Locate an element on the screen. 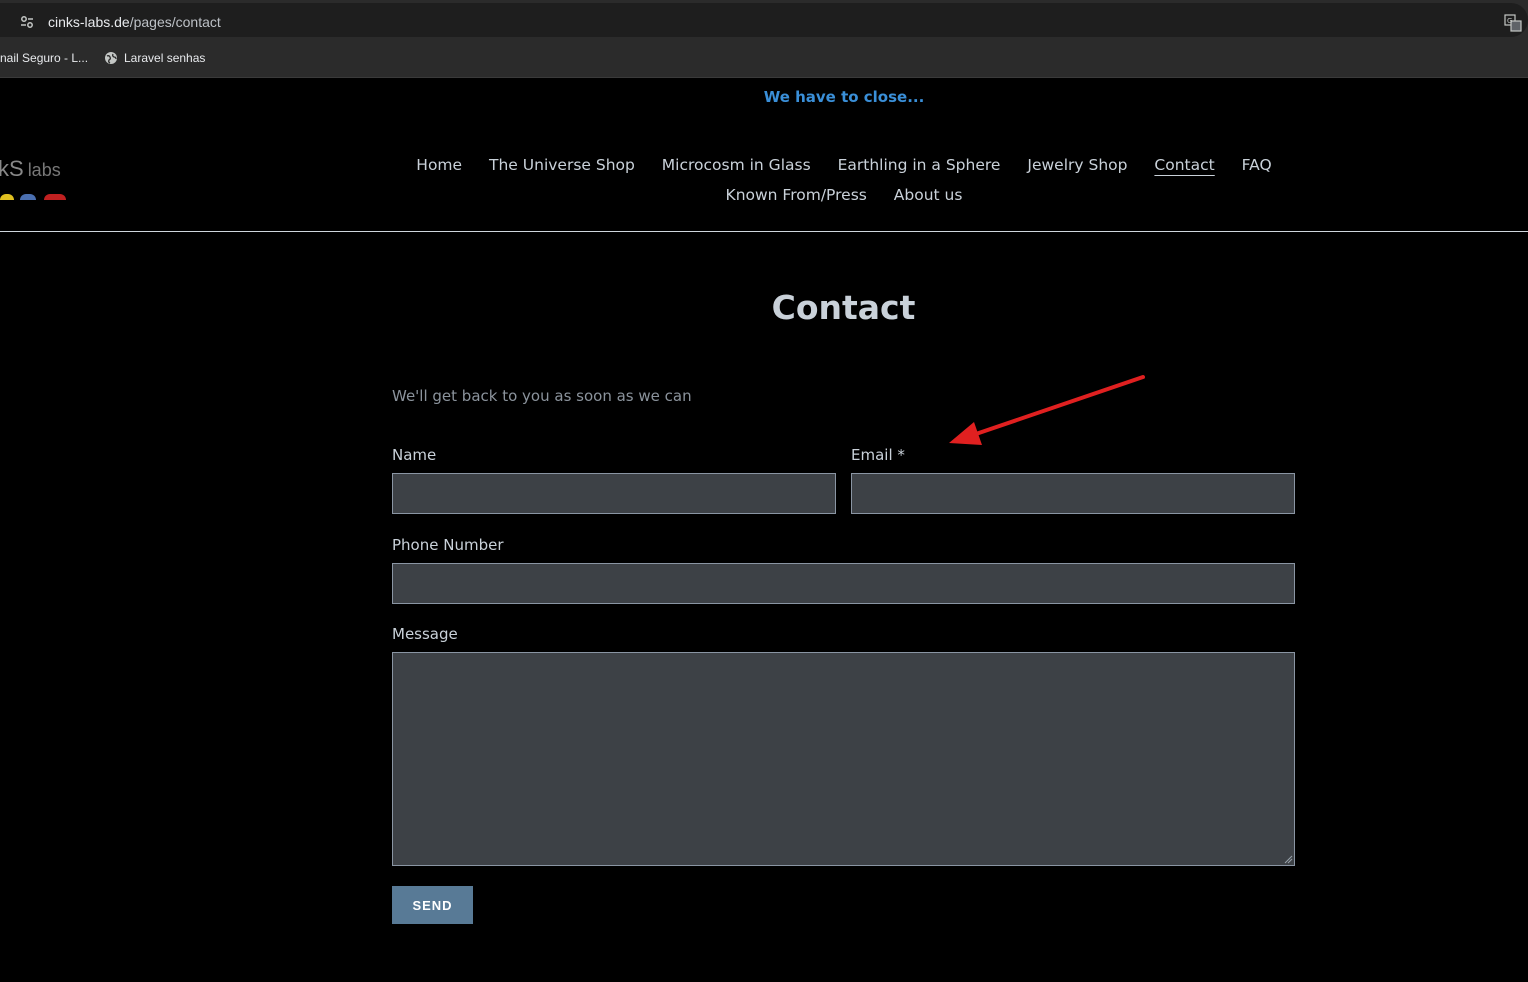 This screenshot has height=982, width=1528. phone-label: Phone Number is located at coordinates (448, 545).